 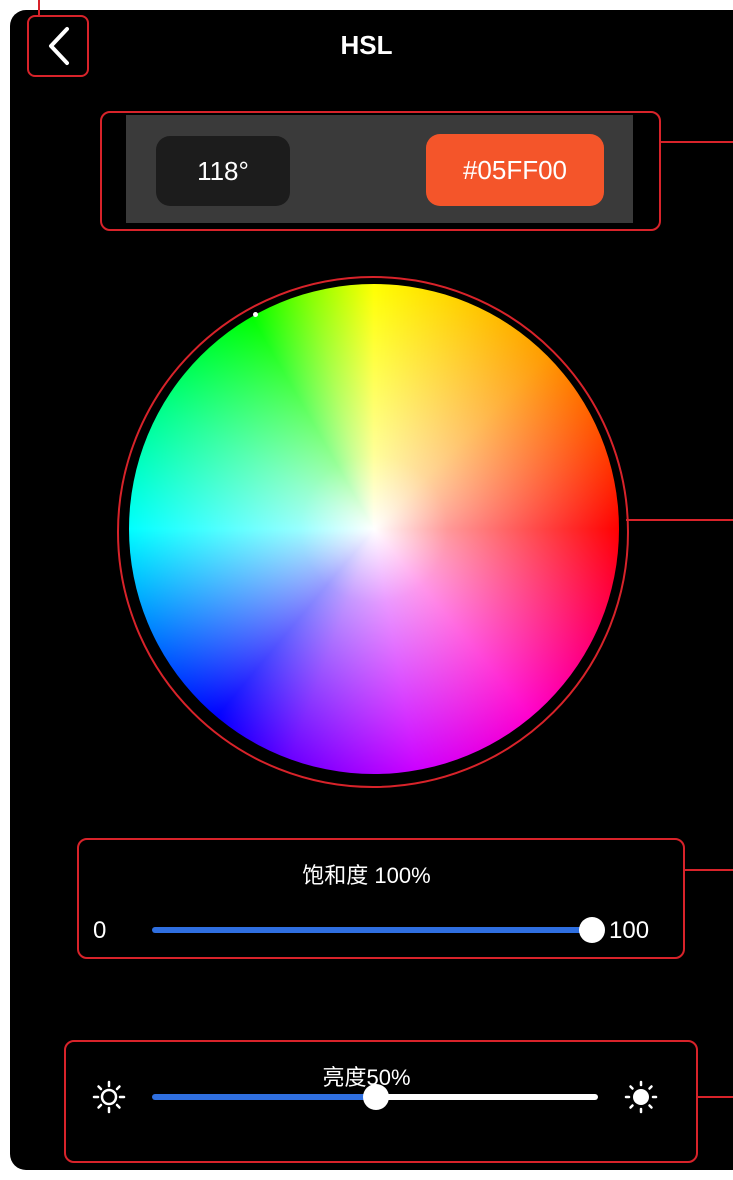 I want to click on hue-value-field: 118°, so click(x=223, y=171).